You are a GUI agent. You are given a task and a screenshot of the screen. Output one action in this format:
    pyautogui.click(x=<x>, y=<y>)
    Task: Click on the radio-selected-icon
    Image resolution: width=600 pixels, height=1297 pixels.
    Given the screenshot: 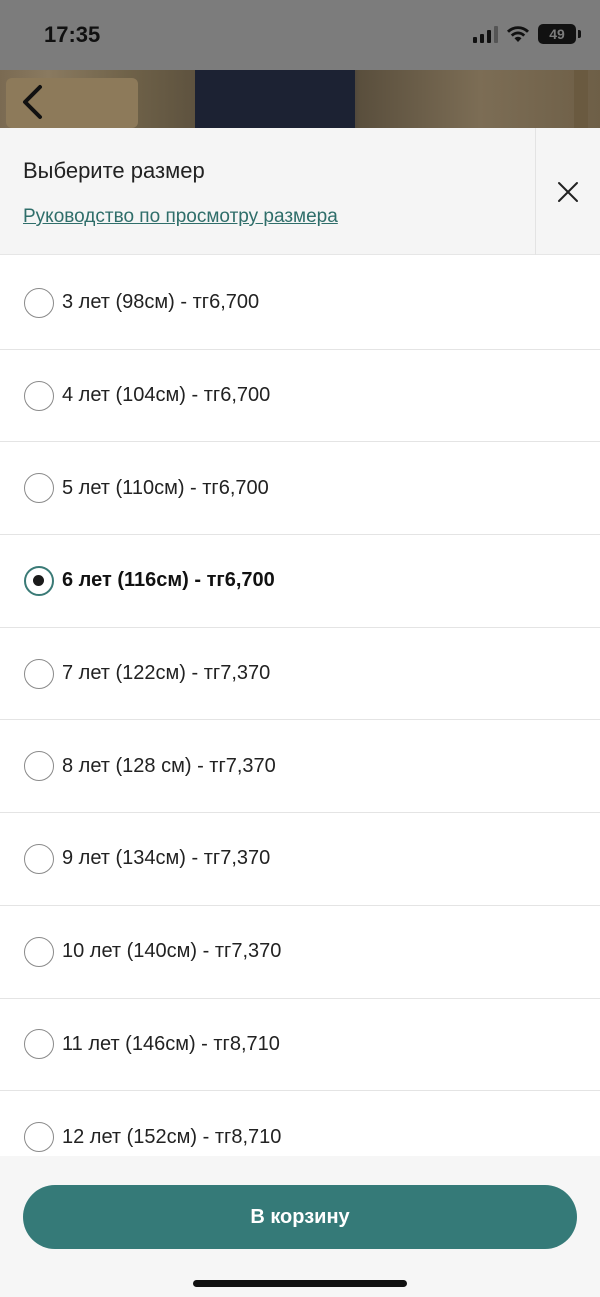 What is the action you would take?
    pyautogui.click(x=39, y=580)
    